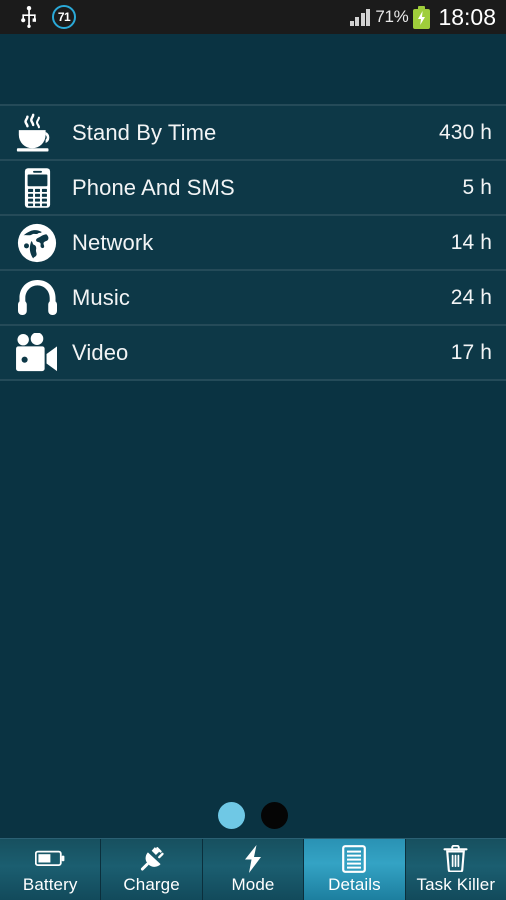  Describe the element at coordinates (253, 132) in the screenshot. I see `table-row: Stand By Time 430 h` at that location.